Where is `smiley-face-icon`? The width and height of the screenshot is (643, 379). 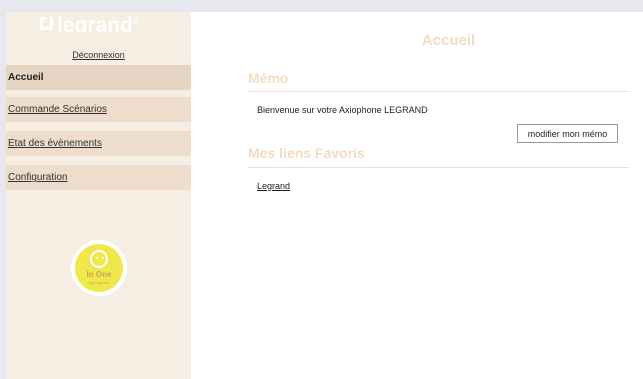
smiley-face-icon is located at coordinates (99, 259).